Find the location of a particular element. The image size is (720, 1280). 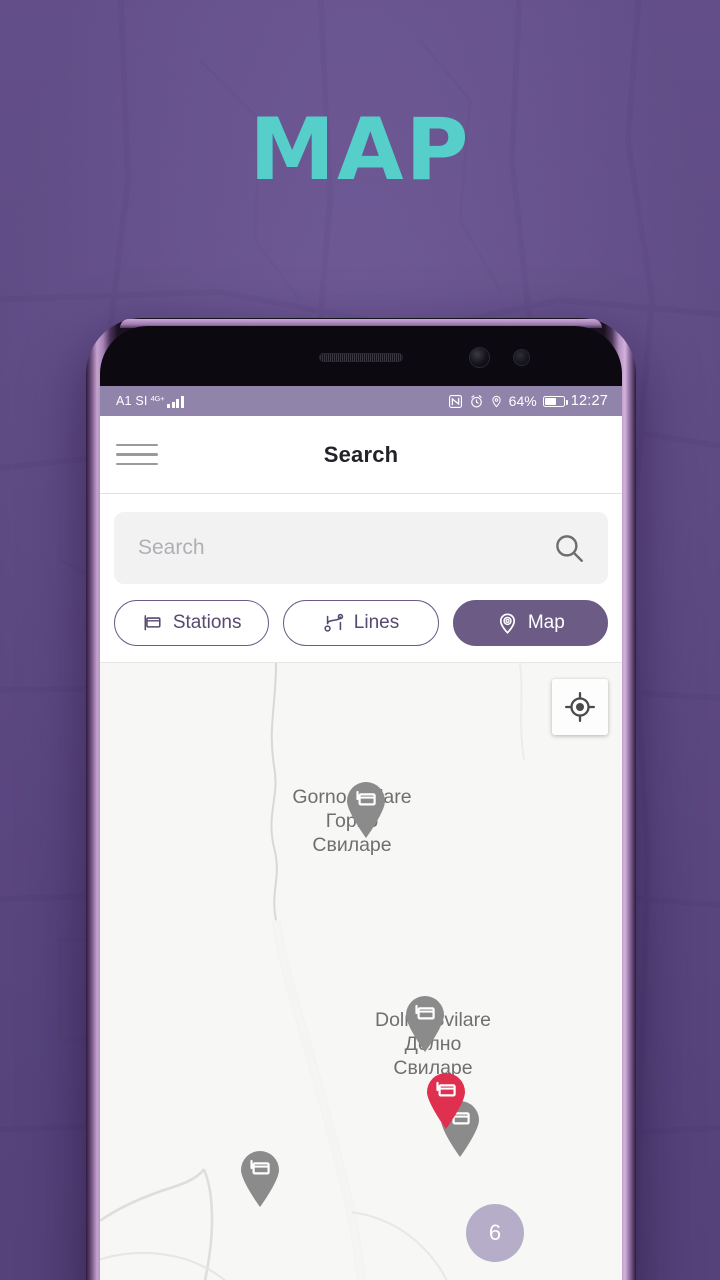

chip-map-label: Map is located at coordinates (546, 622).